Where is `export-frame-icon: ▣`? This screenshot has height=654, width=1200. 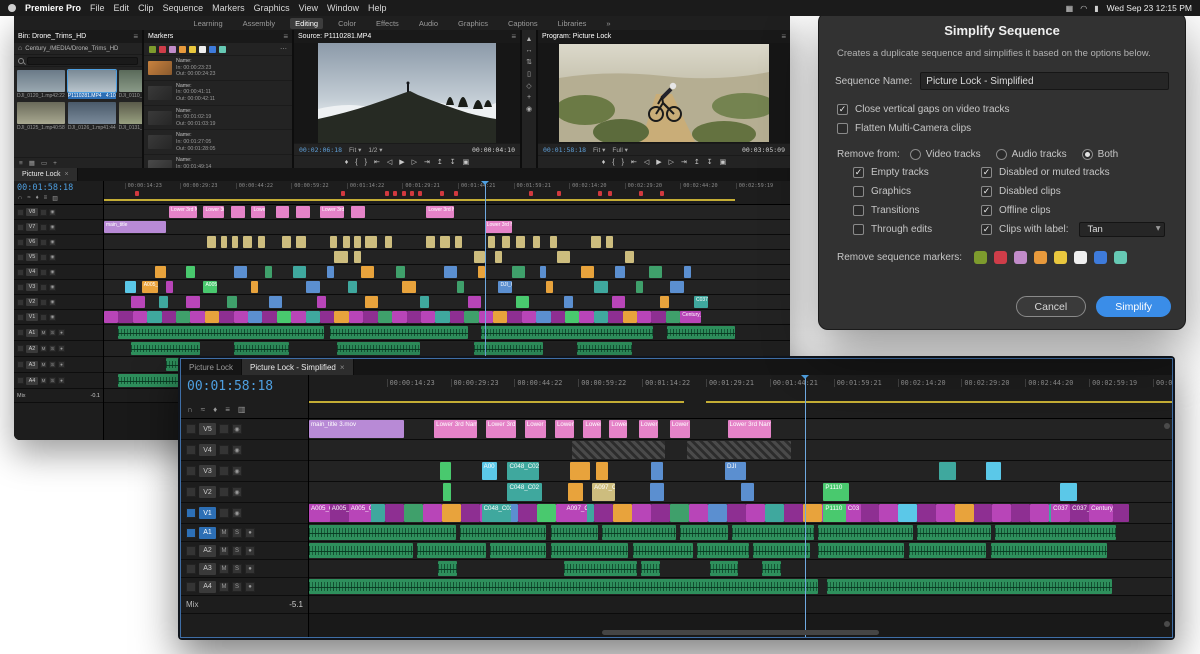
export-frame-icon: ▣ is located at coordinates (723, 162).